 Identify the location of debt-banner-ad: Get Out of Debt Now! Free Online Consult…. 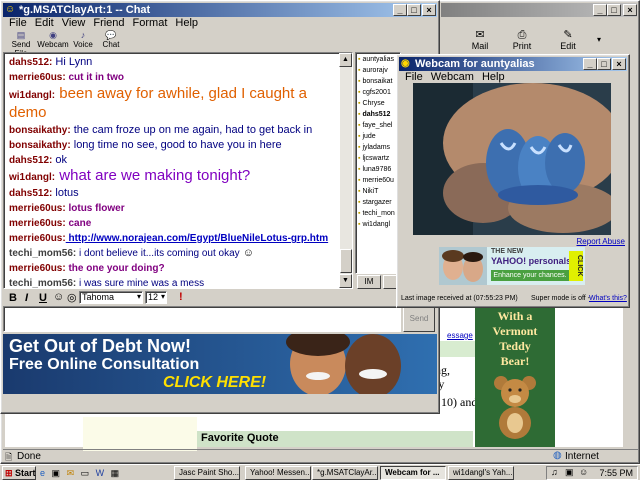
(220, 364).